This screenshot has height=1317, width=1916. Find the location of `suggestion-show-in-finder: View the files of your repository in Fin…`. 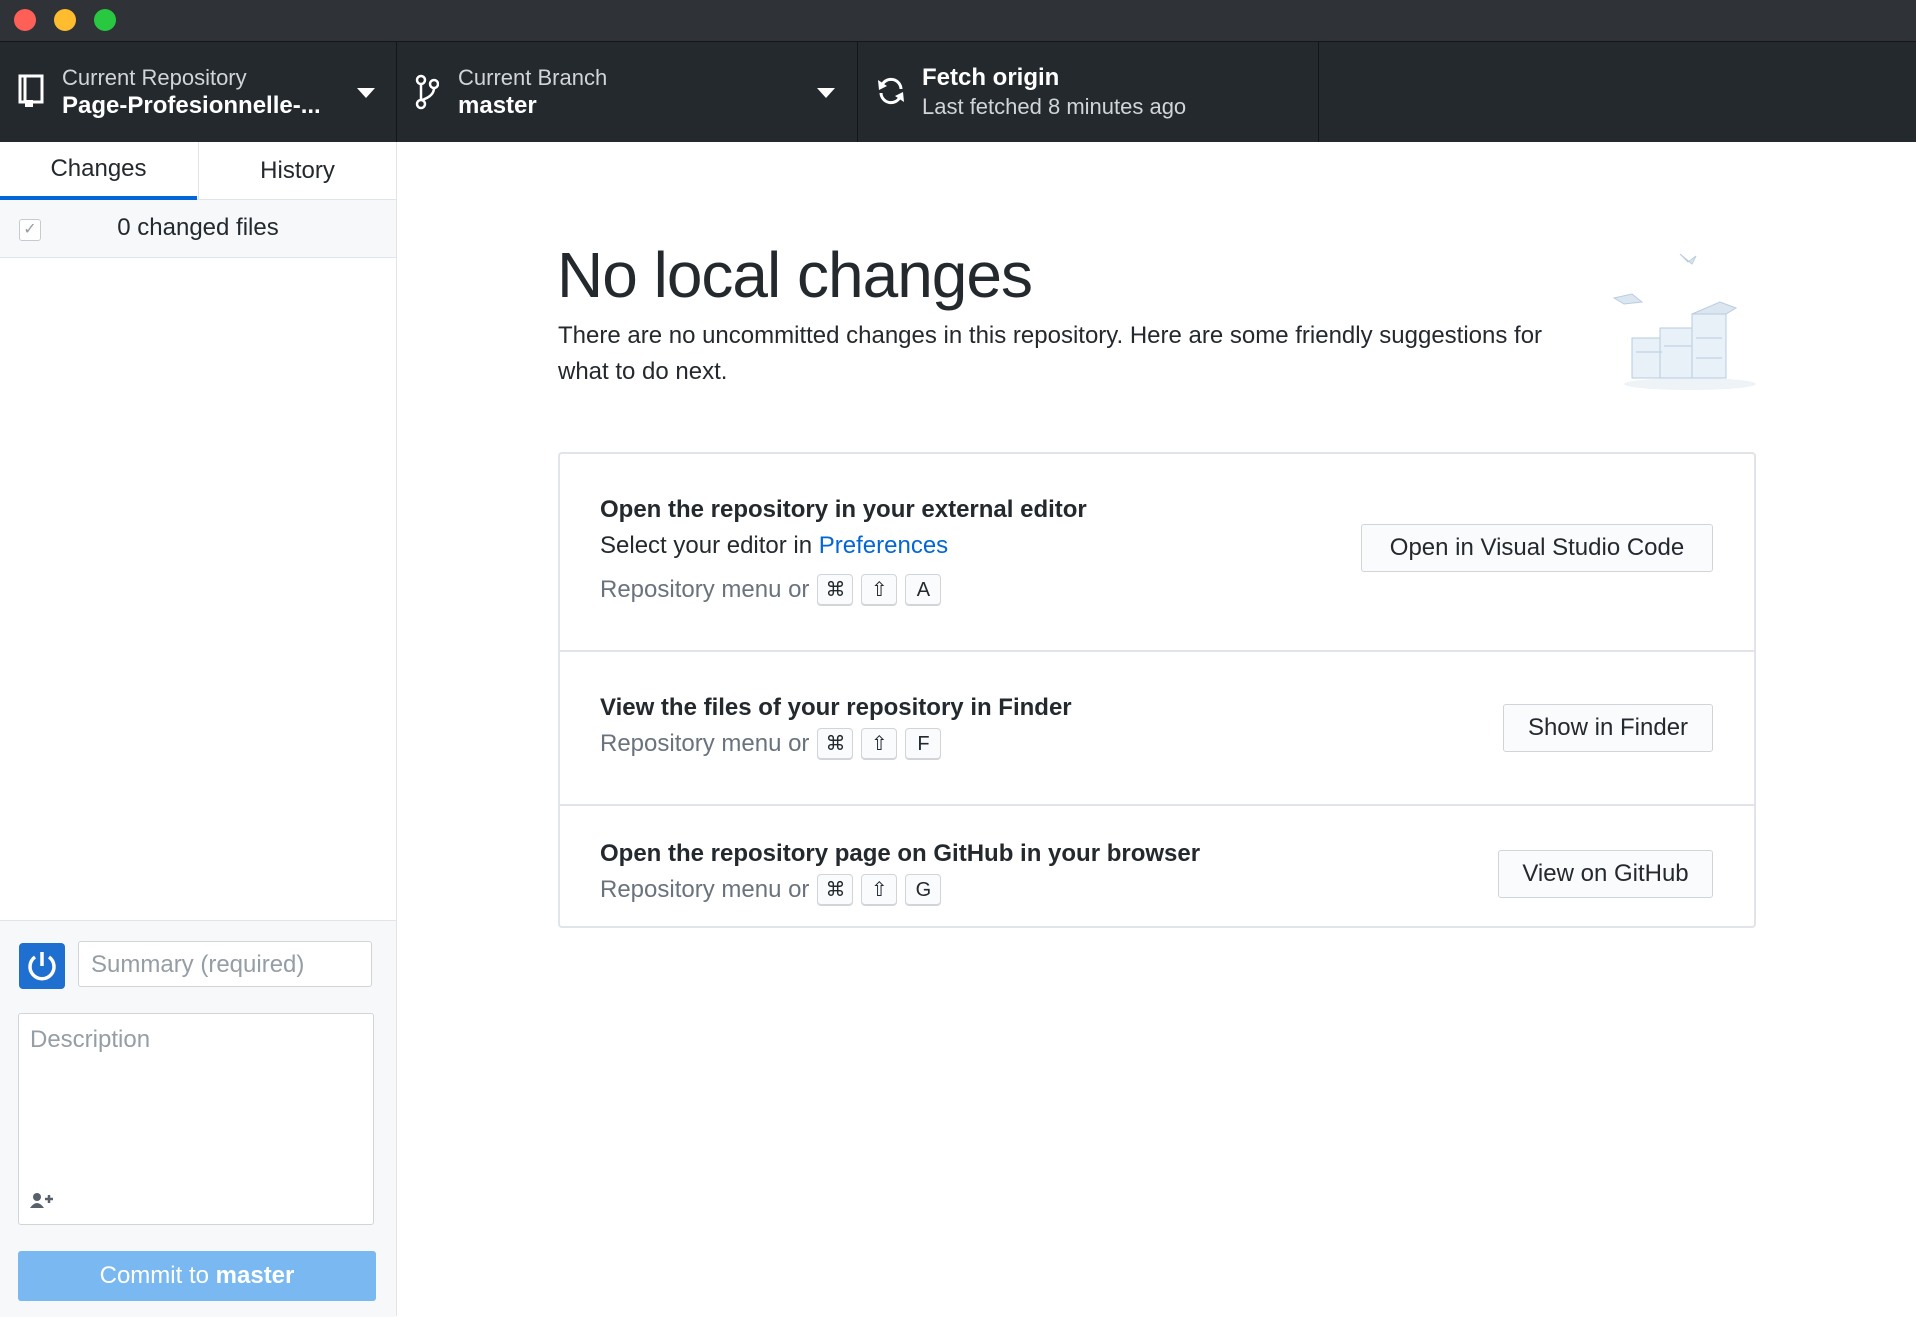

suggestion-show-in-finder: View the files of your repository in Fin… is located at coordinates (1157, 729).